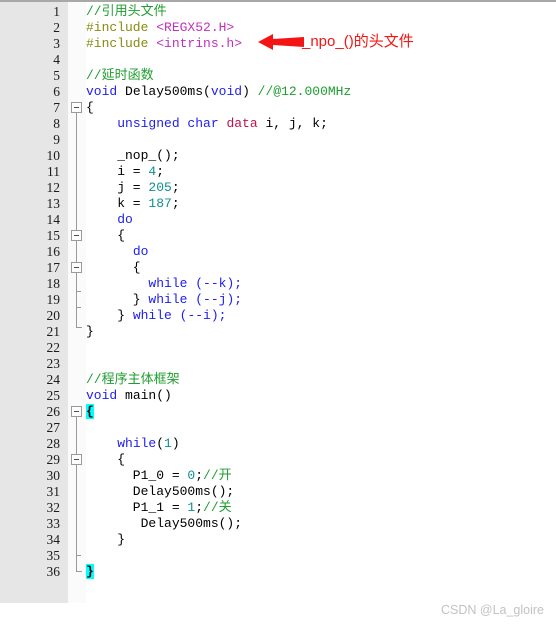 The width and height of the screenshot is (556, 625). What do you see at coordinates (53, 379) in the screenshot?
I see `line-number: 24` at bounding box center [53, 379].